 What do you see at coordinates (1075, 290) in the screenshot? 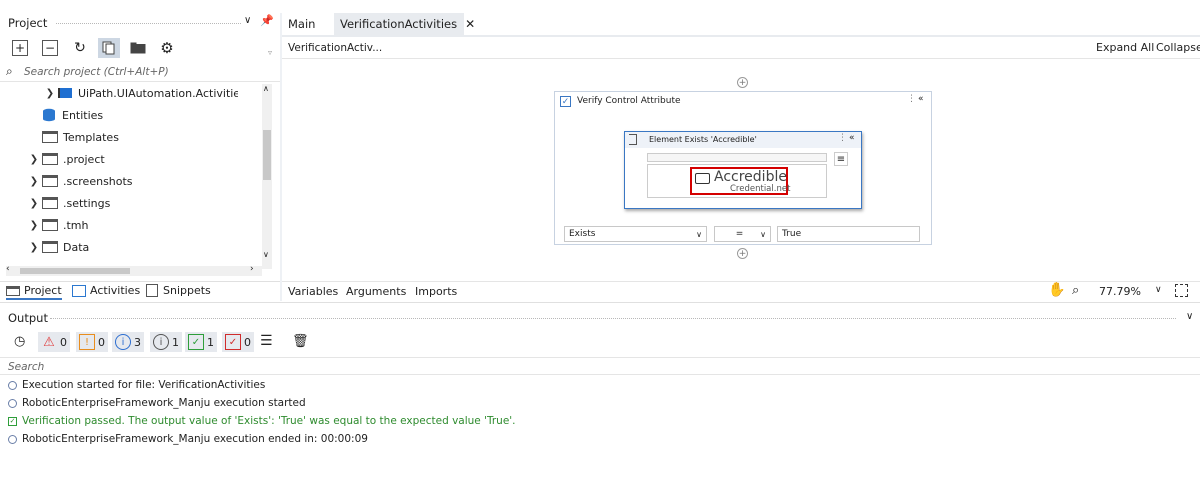
I see `zoom-search-icon: ⌕` at bounding box center [1075, 290].